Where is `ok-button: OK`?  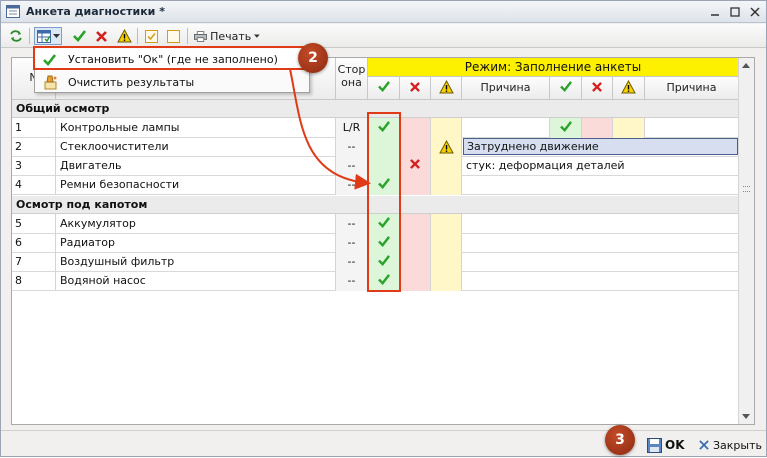
ok-button: OK is located at coordinates (666, 445).